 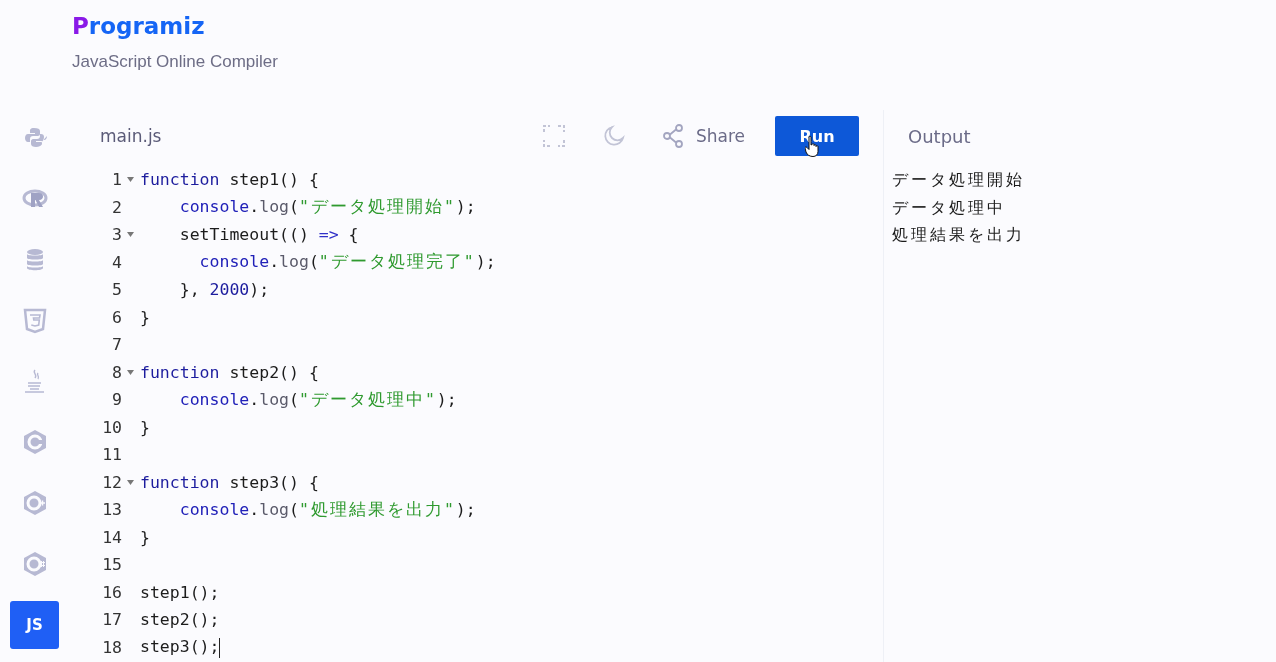 What do you see at coordinates (224, 290) in the screenshot?
I see `code-line: }, 2000);` at bounding box center [224, 290].